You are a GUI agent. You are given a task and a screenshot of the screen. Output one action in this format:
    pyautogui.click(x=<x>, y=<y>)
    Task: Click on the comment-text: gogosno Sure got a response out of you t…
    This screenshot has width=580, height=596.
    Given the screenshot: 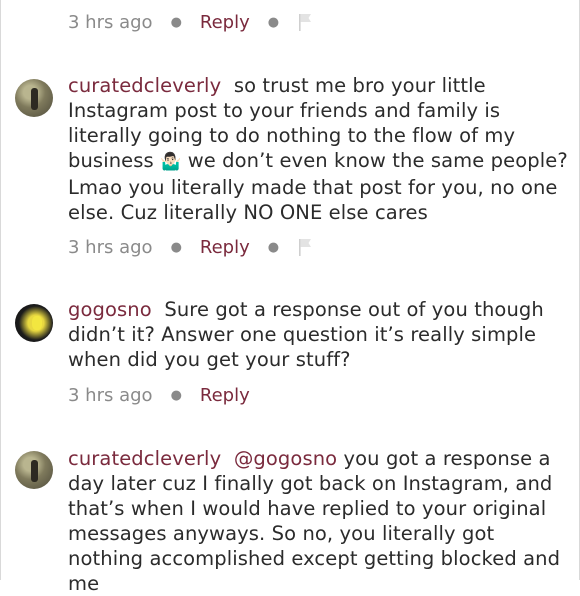 What is the action you would take?
    pyautogui.click(x=318, y=334)
    